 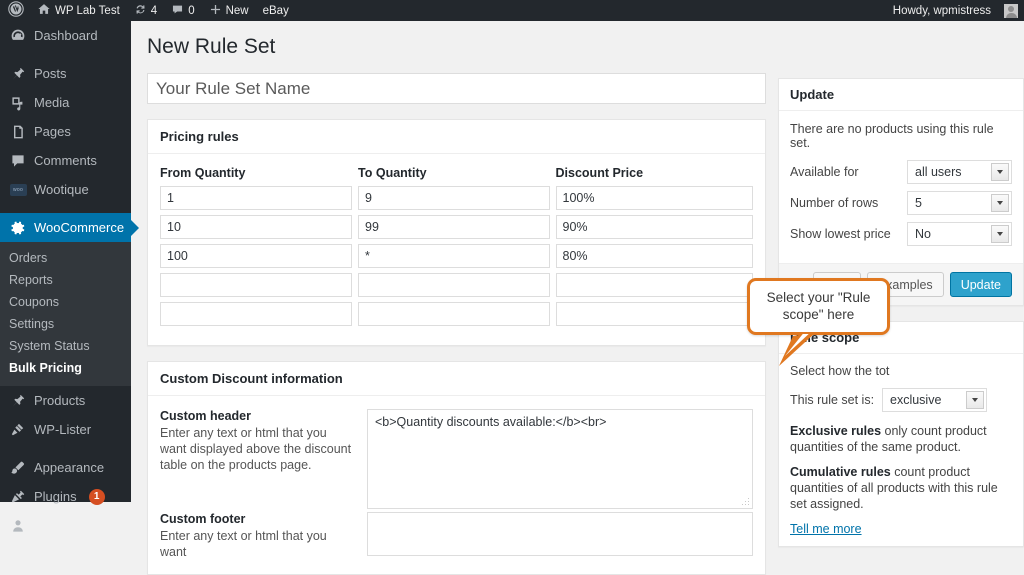 I want to click on new-content-menu: New, so click(x=229, y=10).